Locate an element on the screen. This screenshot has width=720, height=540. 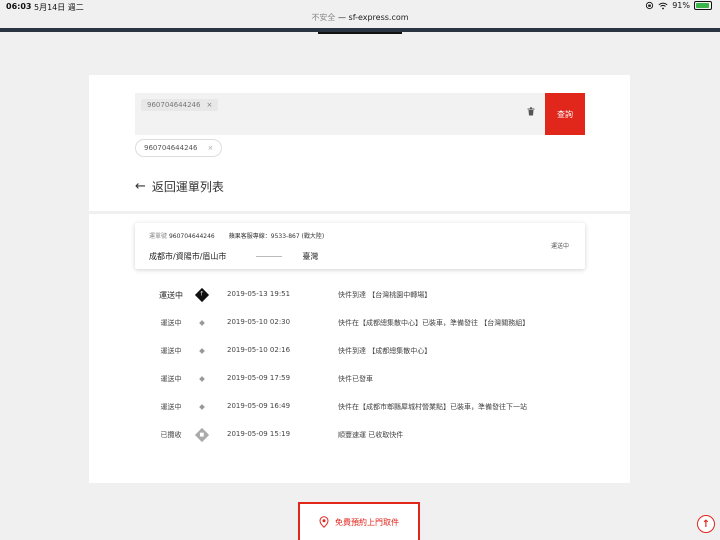
url-domain: sf-express.com is located at coordinates (378, 17).